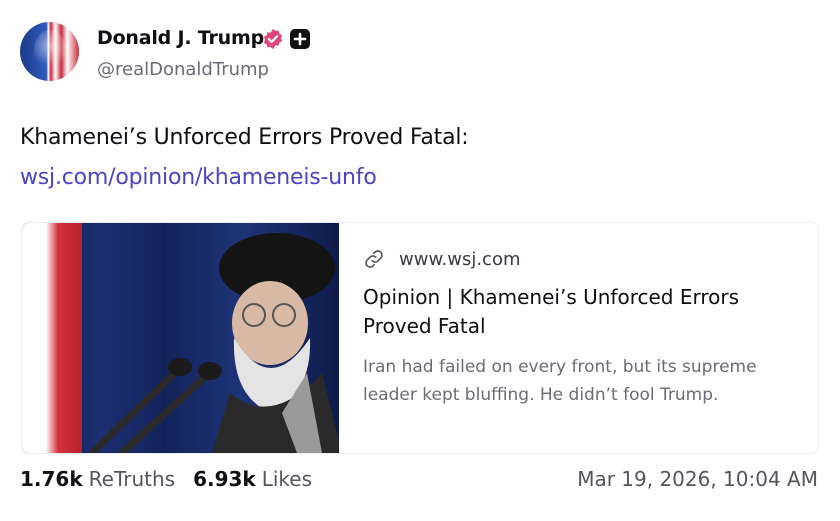  Describe the element at coordinates (300, 39) in the screenshot. I see `plus-badge-icon` at that location.